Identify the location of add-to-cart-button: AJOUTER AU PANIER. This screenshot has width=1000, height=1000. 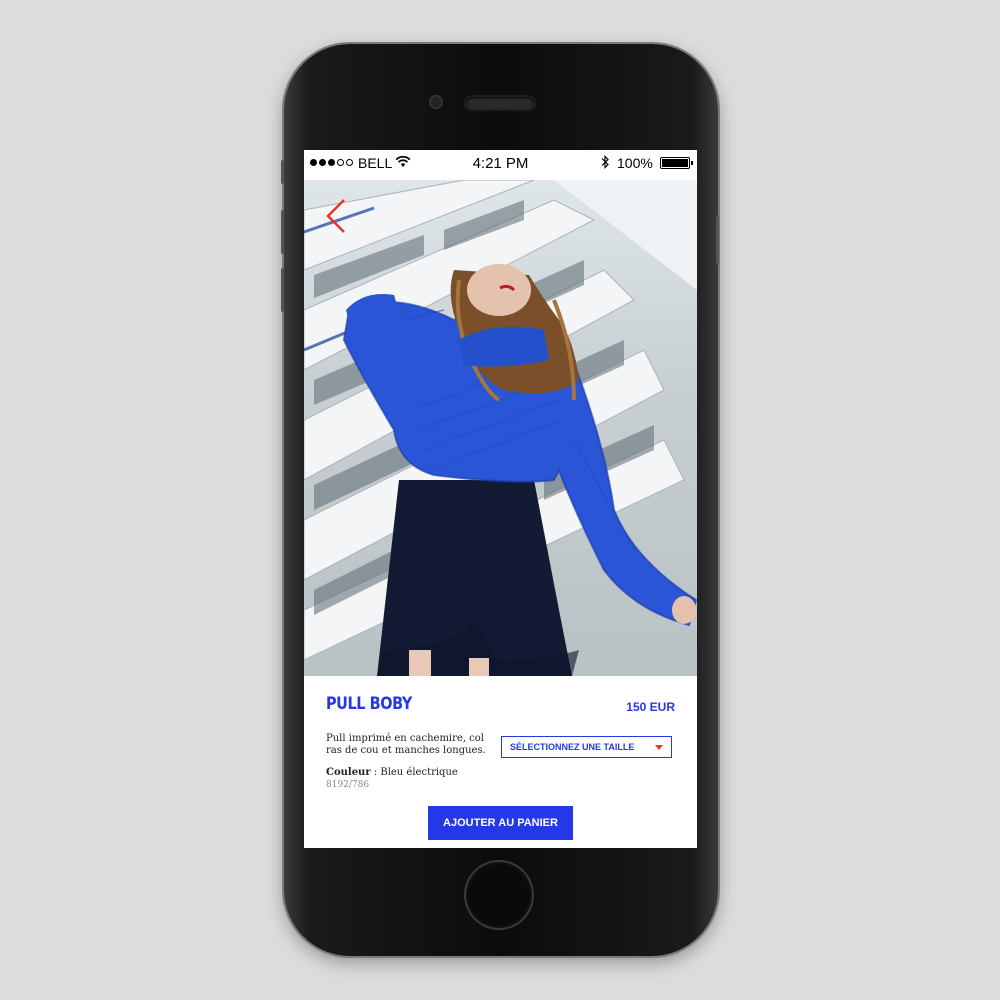
(500, 823).